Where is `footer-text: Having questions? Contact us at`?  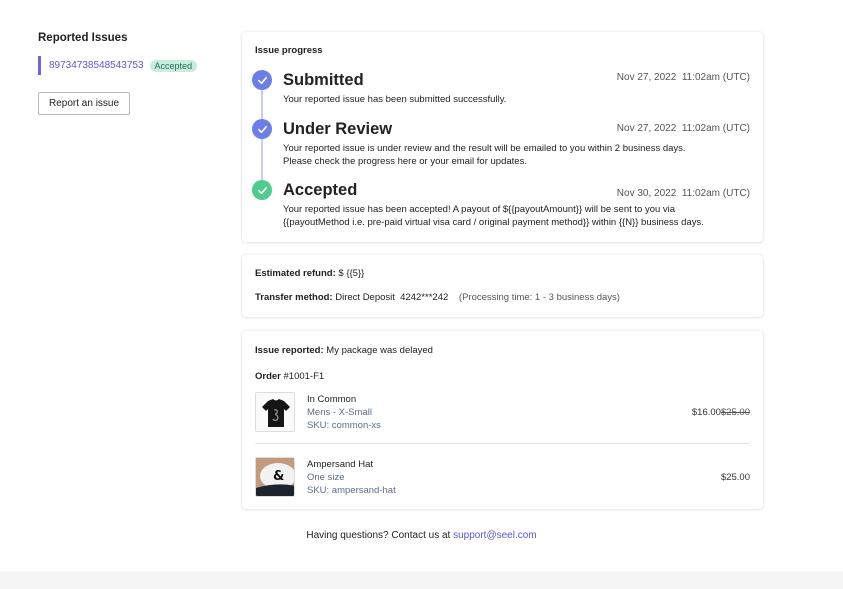
footer-text: Having questions? Contact us at is located at coordinates (378, 535).